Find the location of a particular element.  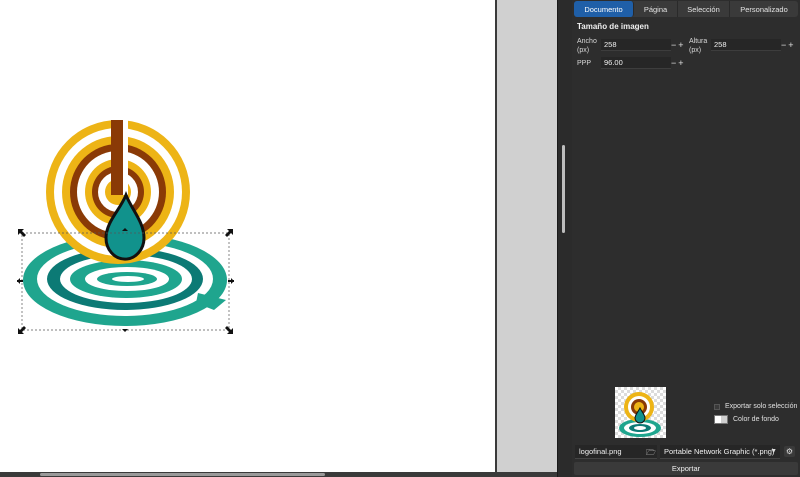

background-color-swatch is located at coordinates (721, 419).